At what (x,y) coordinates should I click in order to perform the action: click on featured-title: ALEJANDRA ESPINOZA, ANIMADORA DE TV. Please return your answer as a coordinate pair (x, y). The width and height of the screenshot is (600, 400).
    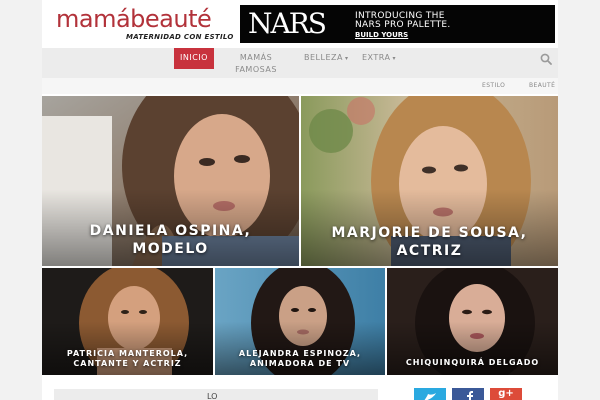
    Looking at the image, I should click on (300, 359).